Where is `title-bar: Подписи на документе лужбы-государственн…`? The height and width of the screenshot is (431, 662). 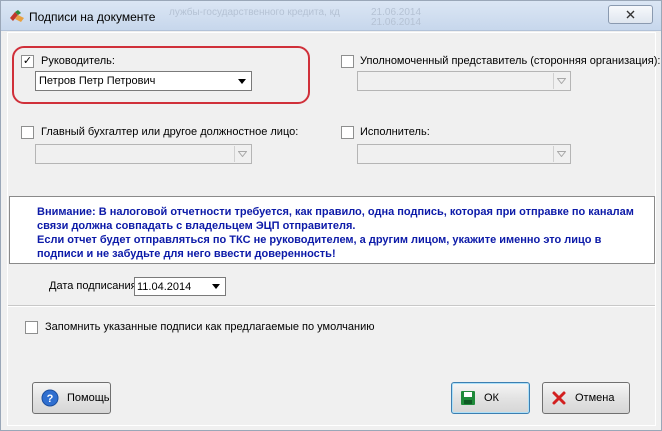 title-bar: Подписи на документе лужбы-государственн… is located at coordinates (331, 16).